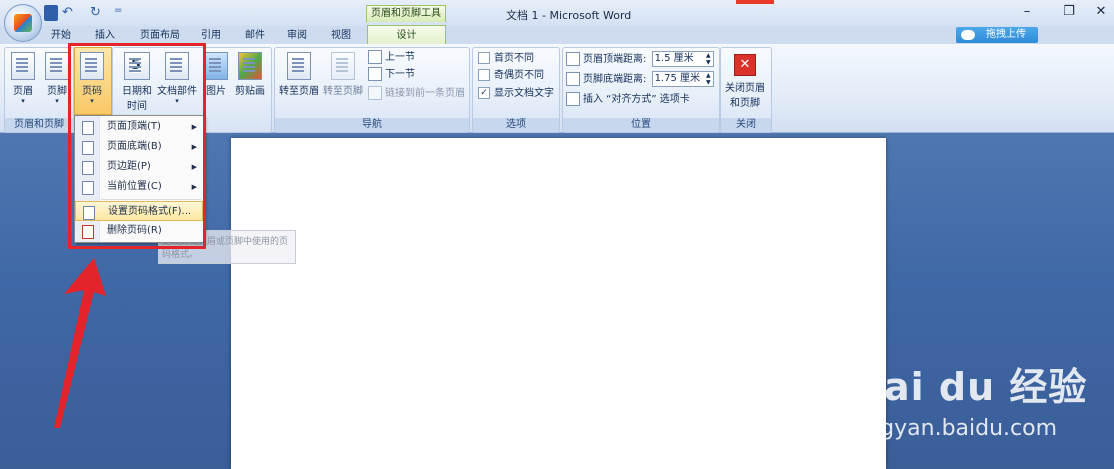 The image size is (1114, 469). I want to click on goto-header-button: 转至页眉, so click(299, 74).